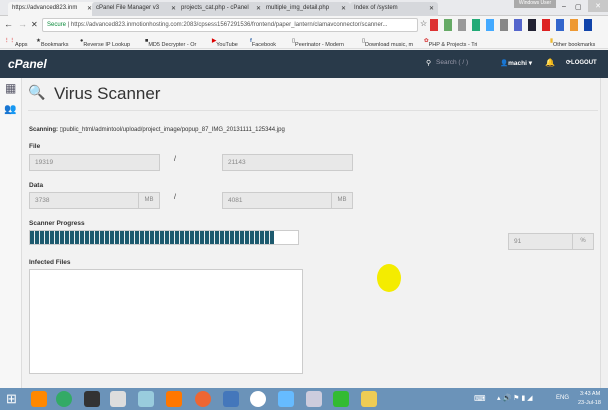  What do you see at coordinates (314, 399) in the screenshot?
I see `monitor-icon` at bounding box center [314, 399].